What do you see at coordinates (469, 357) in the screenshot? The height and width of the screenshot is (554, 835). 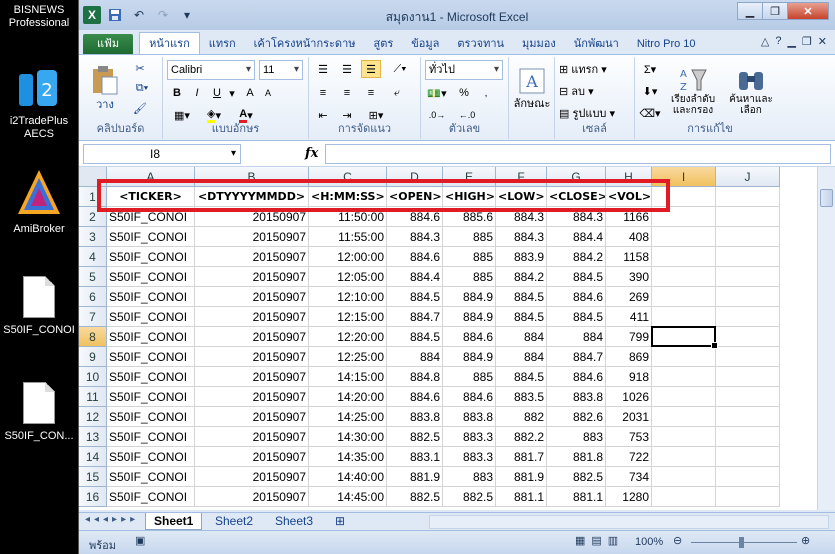 I see `cell-E9: 884.9` at bounding box center [469, 357].